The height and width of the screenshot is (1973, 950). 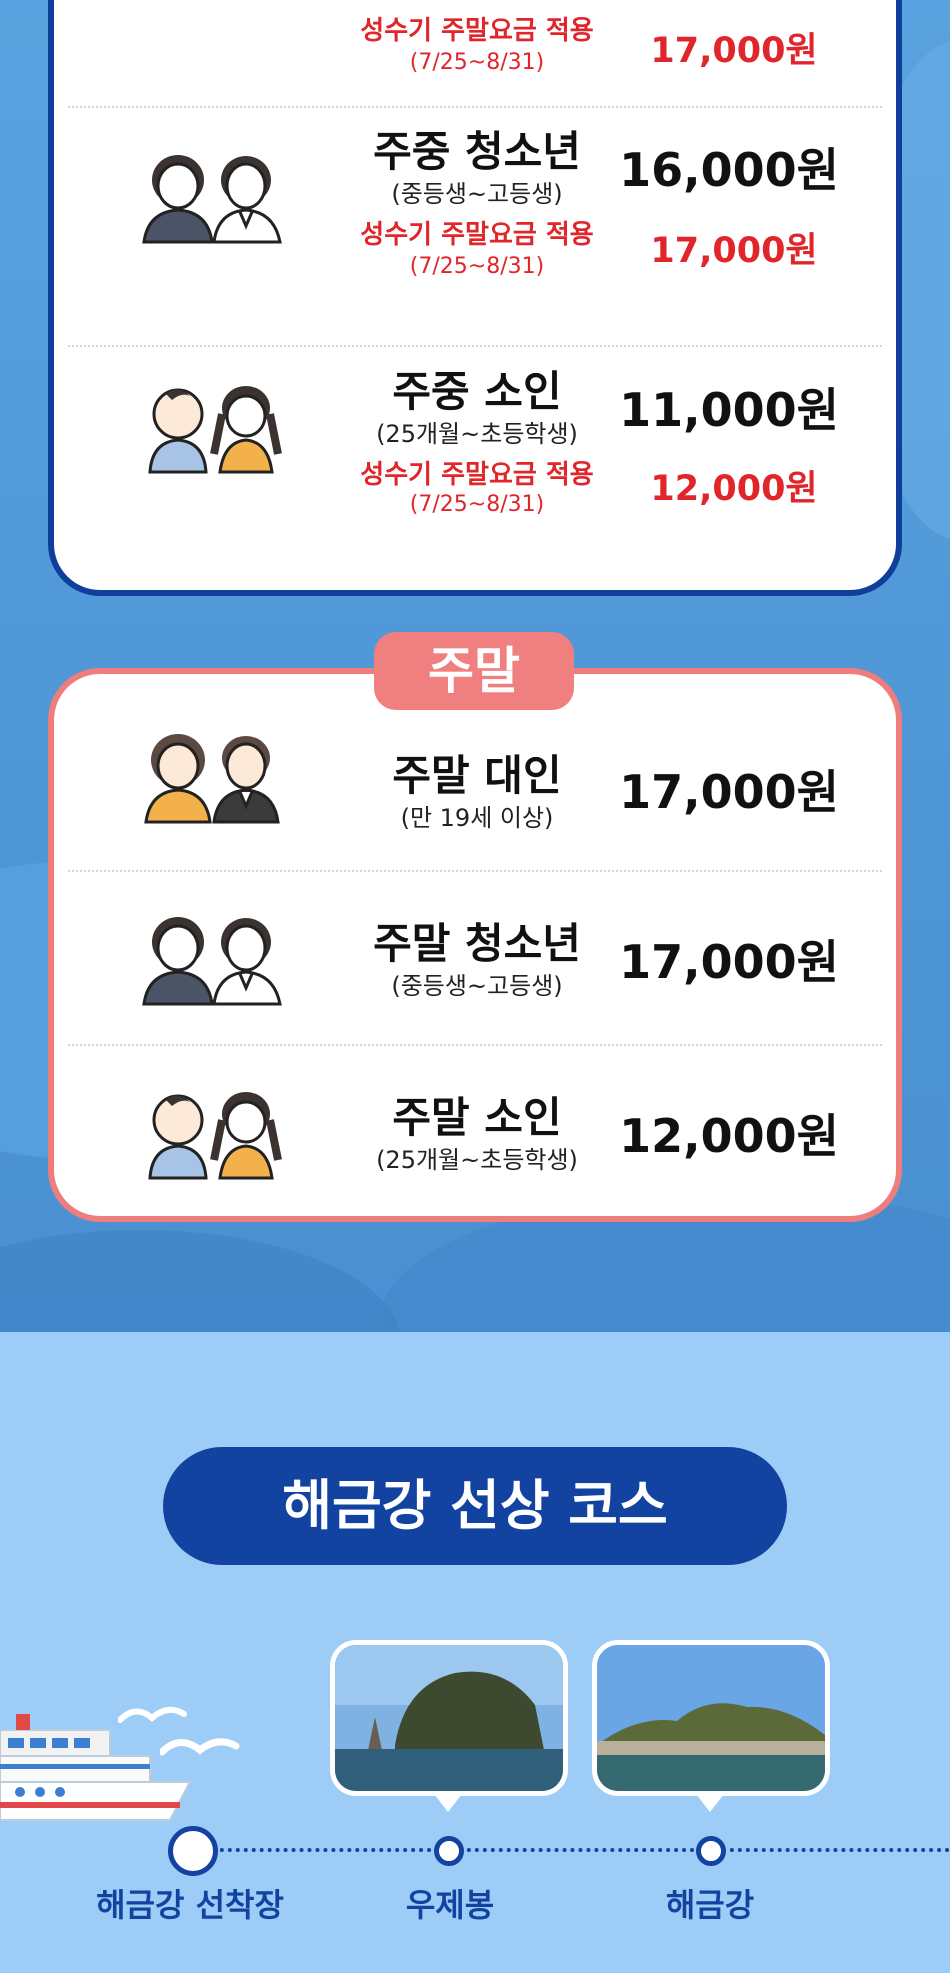 I want to click on fare-title: 주말 대인, so click(x=477, y=775).